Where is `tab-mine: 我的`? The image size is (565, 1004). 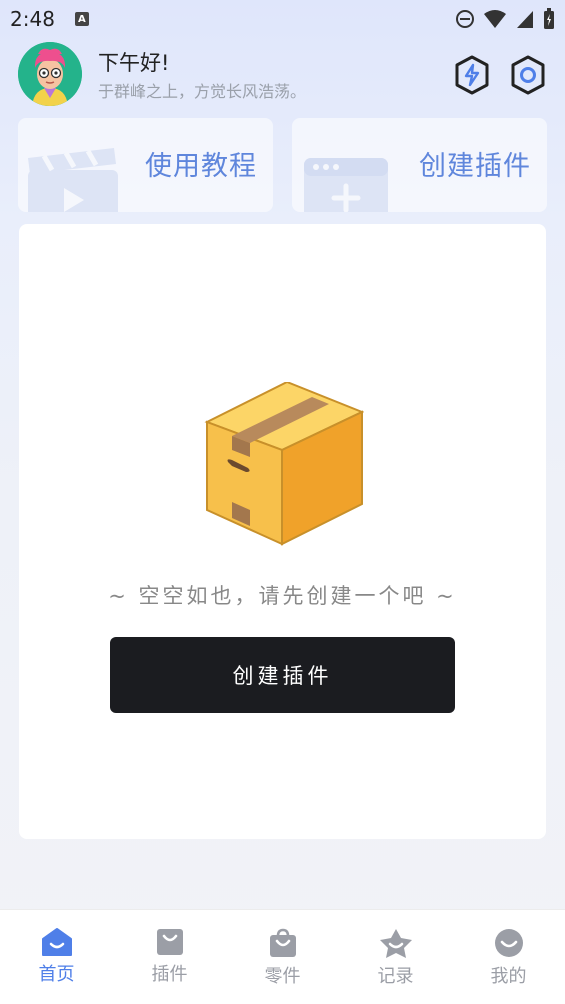 tab-mine: 我的 is located at coordinates (508, 957).